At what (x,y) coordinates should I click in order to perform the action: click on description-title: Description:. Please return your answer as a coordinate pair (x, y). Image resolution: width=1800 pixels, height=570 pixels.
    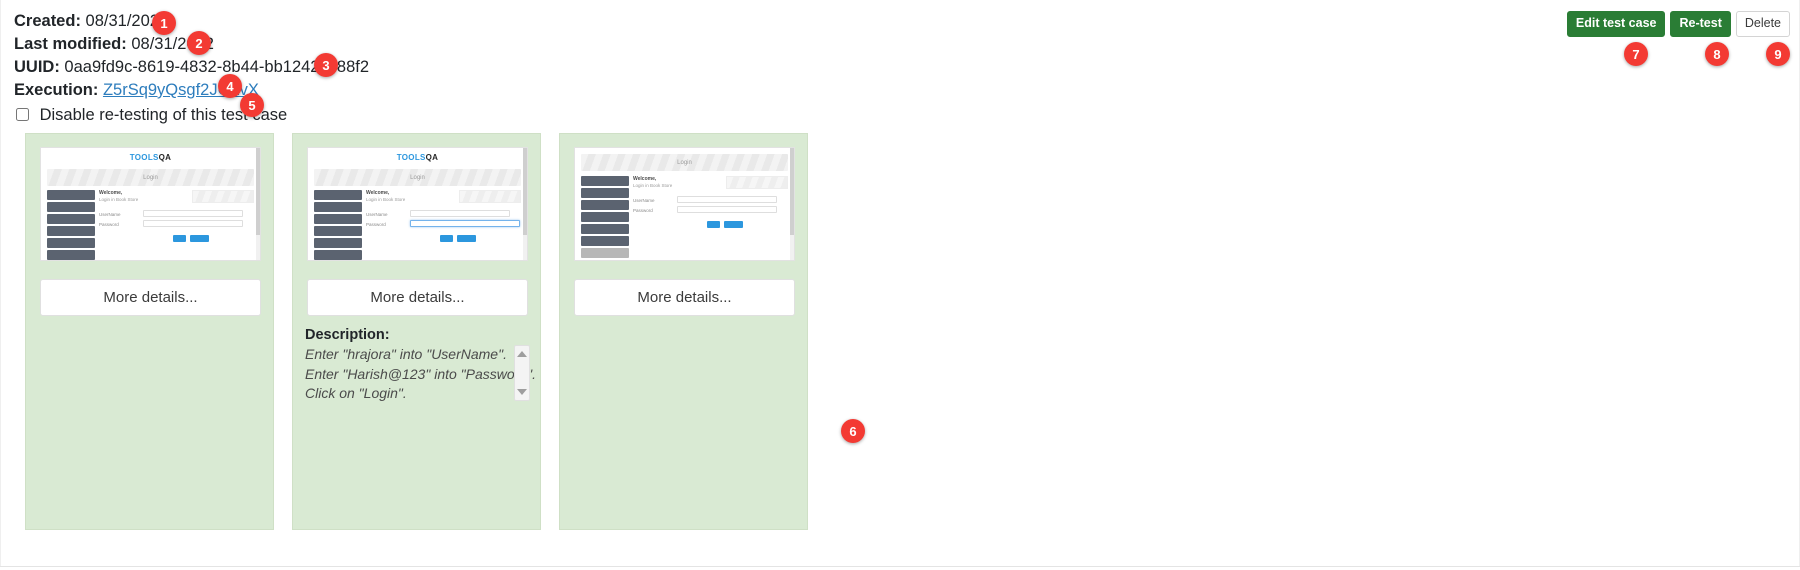
    Looking at the image, I should click on (347, 335).